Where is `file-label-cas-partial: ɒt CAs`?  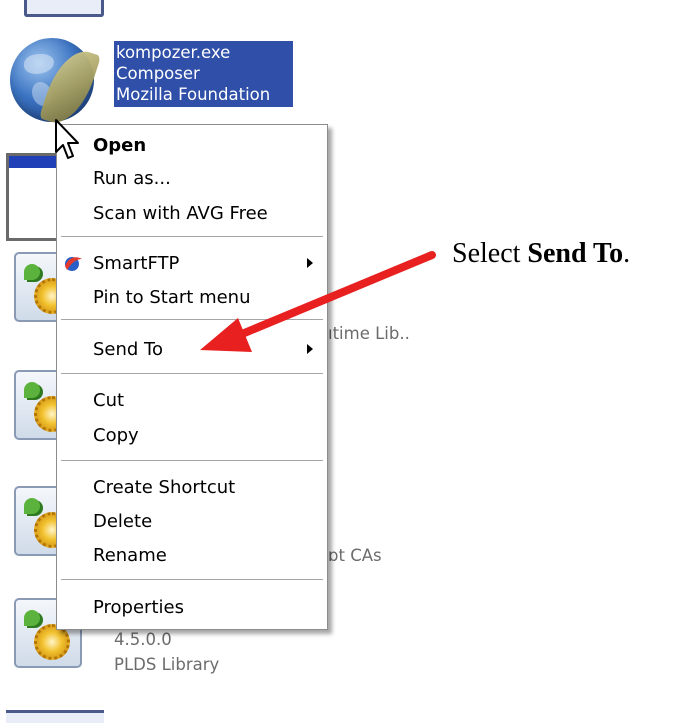
file-label-cas-partial: ɒt CAs is located at coordinates (355, 555).